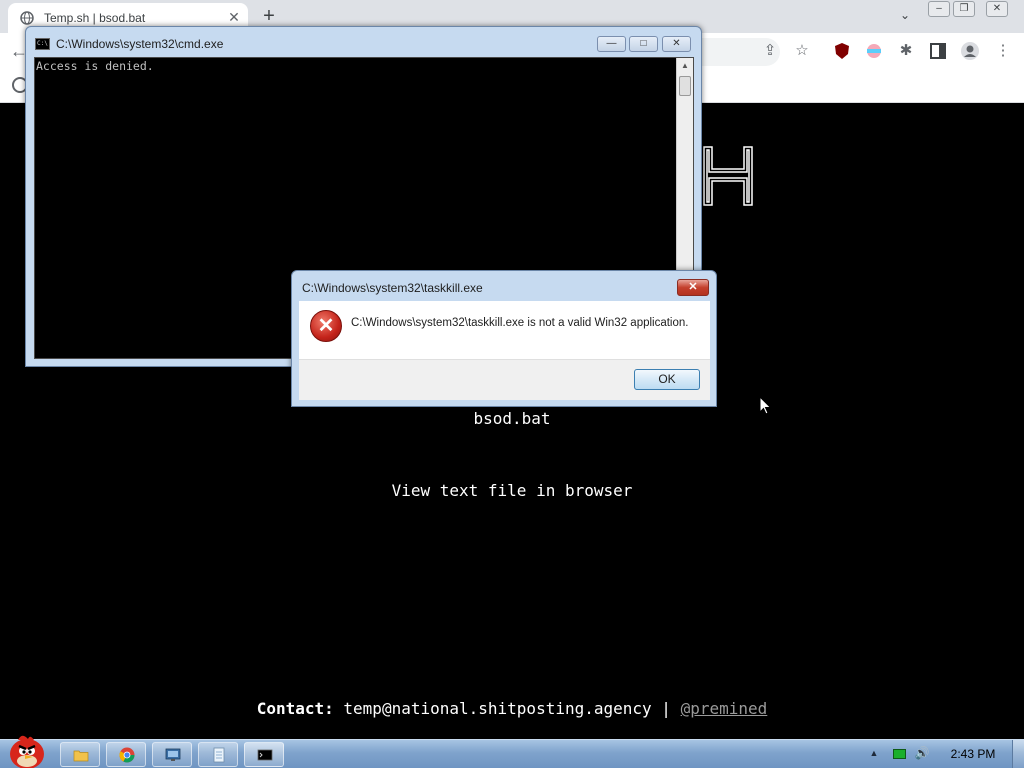  What do you see at coordinates (964, 9) in the screenshot?
I see `browser-restore-button: ❐` at bounding box center [964, 9].